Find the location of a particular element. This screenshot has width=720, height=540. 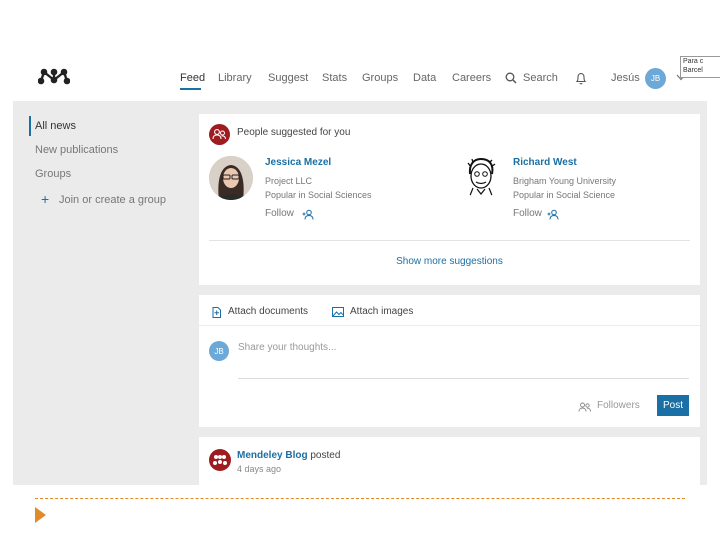

feed-item-timestamp: 4 days ago is located at coordinates (259, 469).